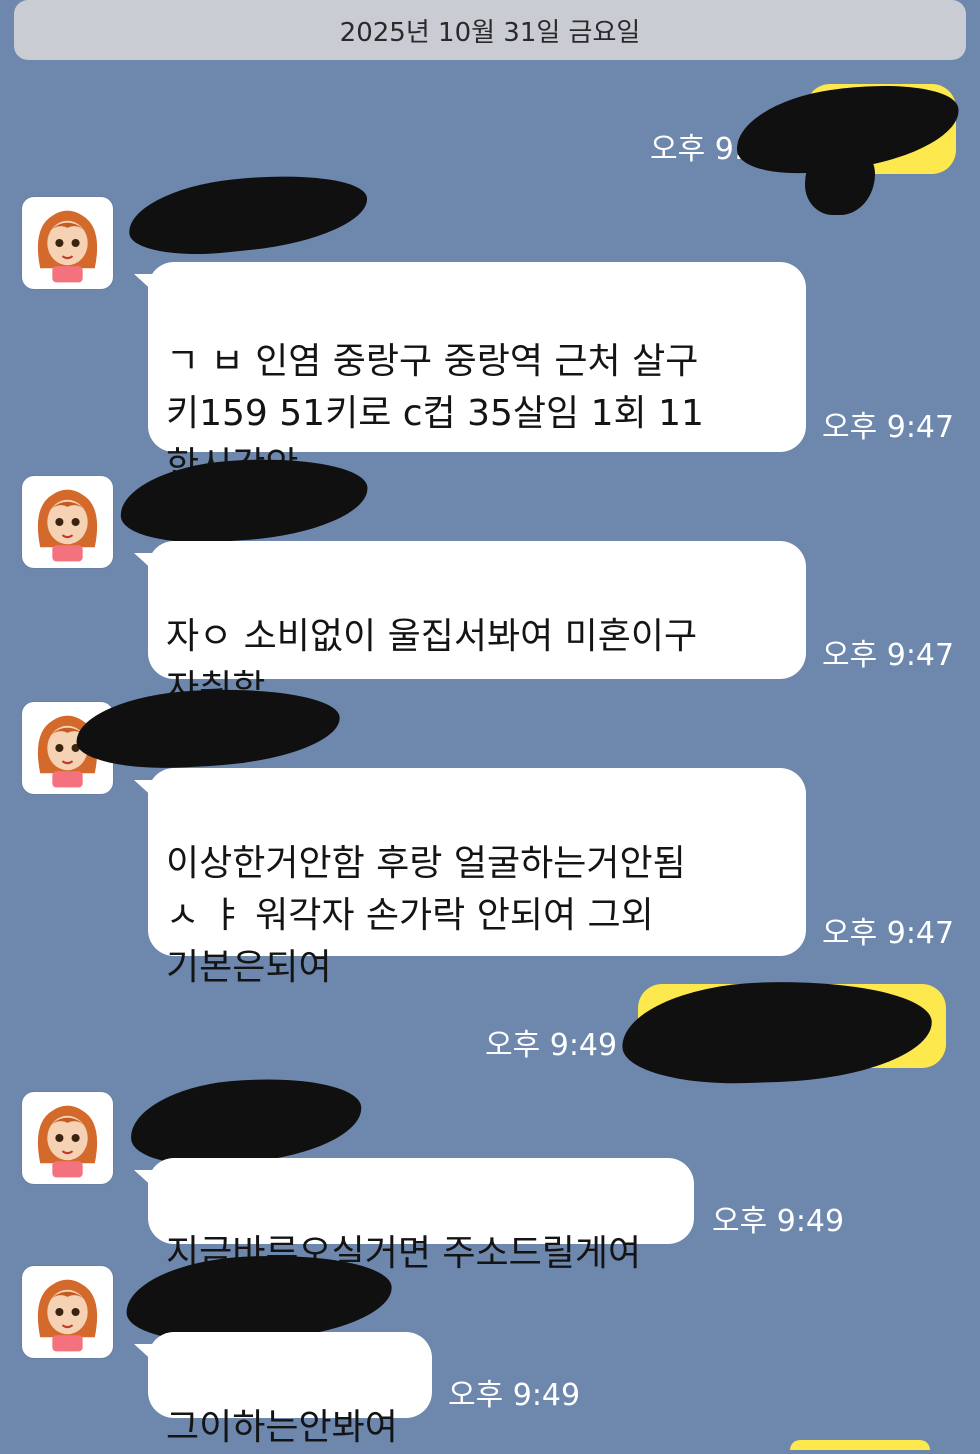  I want to click on message-bubble: 지금바루오실거면 주소드릴게여, so click(414, 1216).